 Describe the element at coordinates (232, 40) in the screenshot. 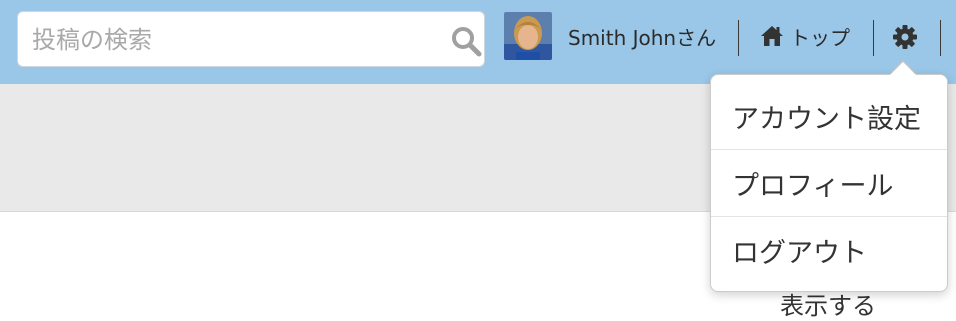

I see `search-input` at that location.